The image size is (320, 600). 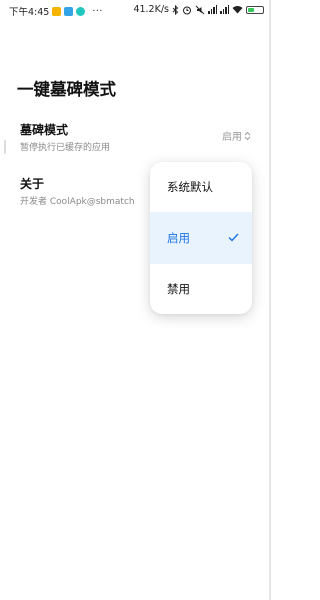 I want to click on bluetooth-icon, so click(x=175, y=9).